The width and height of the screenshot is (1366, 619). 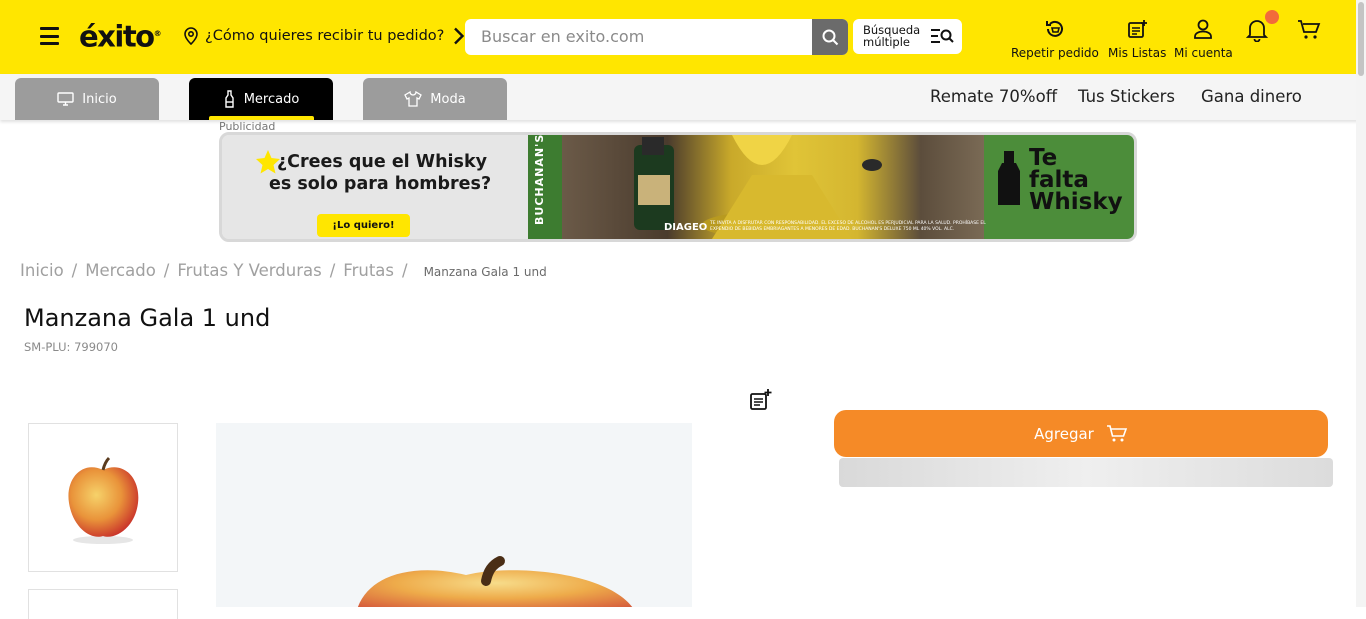 I want to click on logo-text: éxito, so click(x=117, y=36).